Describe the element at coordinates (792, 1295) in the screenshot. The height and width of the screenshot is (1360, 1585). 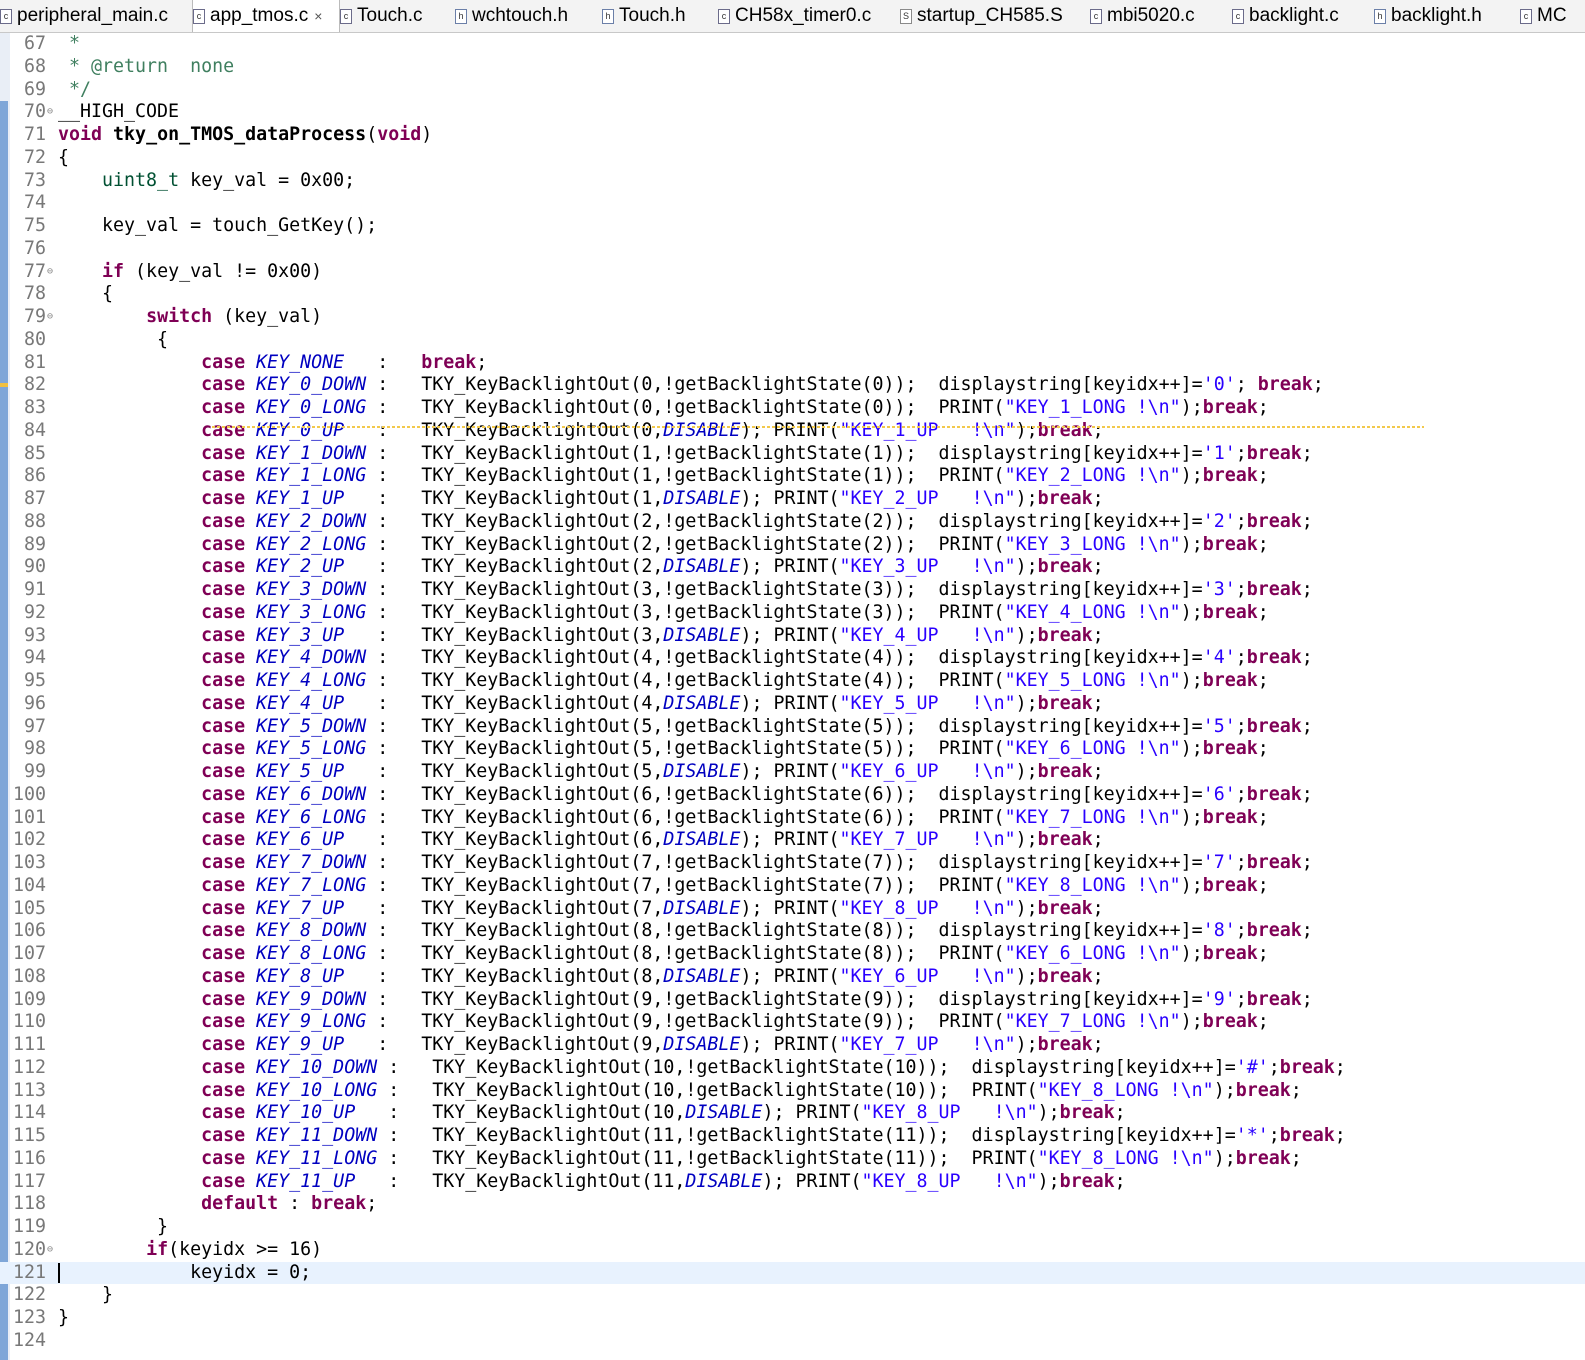
I see `code-line: 122 }` at that location.